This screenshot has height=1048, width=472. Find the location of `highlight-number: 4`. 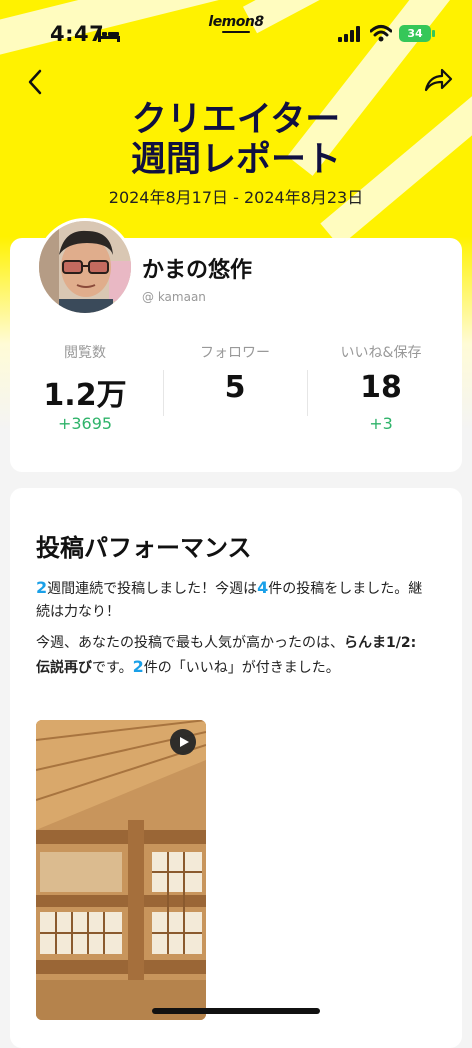

highlight-number: 4 is located at coordinates (263, 587).